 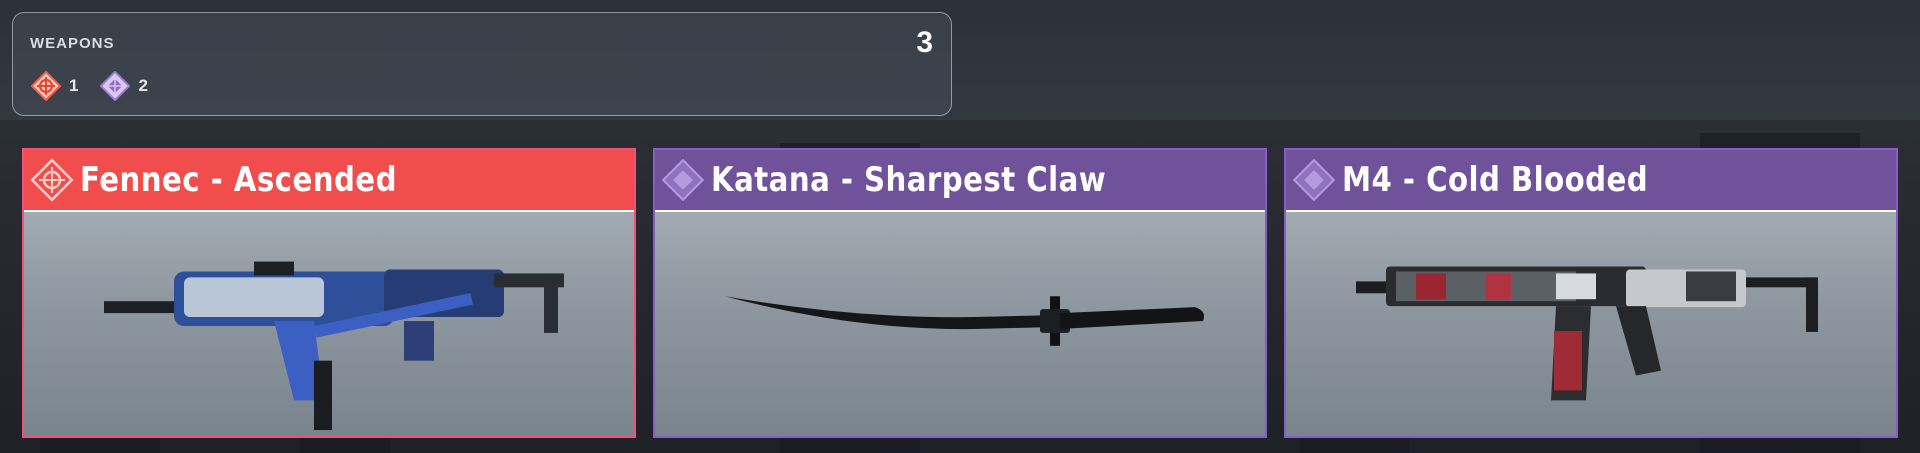 I want to click on epic-count: 2, so click(x=124, y=86).